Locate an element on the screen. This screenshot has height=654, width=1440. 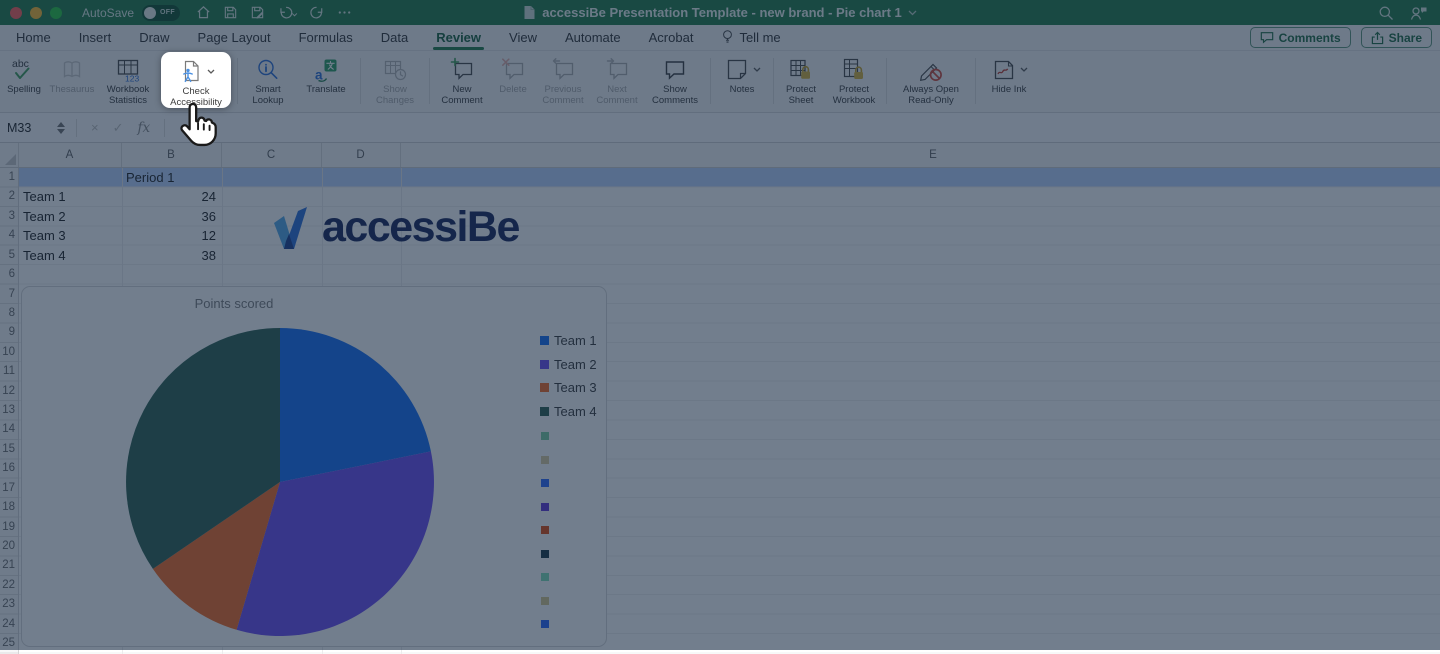
cell-b5: 38 is located at coordinates (171, 255).